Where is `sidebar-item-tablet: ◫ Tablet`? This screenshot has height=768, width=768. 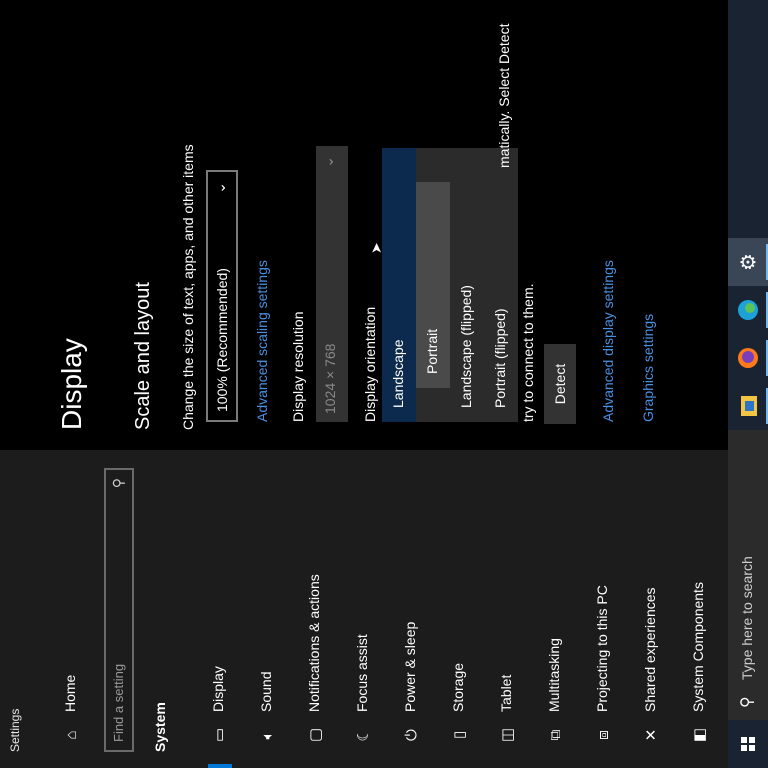 sidebar-item-tablet: ◫ Tablet is located at coordinates (508, 609).